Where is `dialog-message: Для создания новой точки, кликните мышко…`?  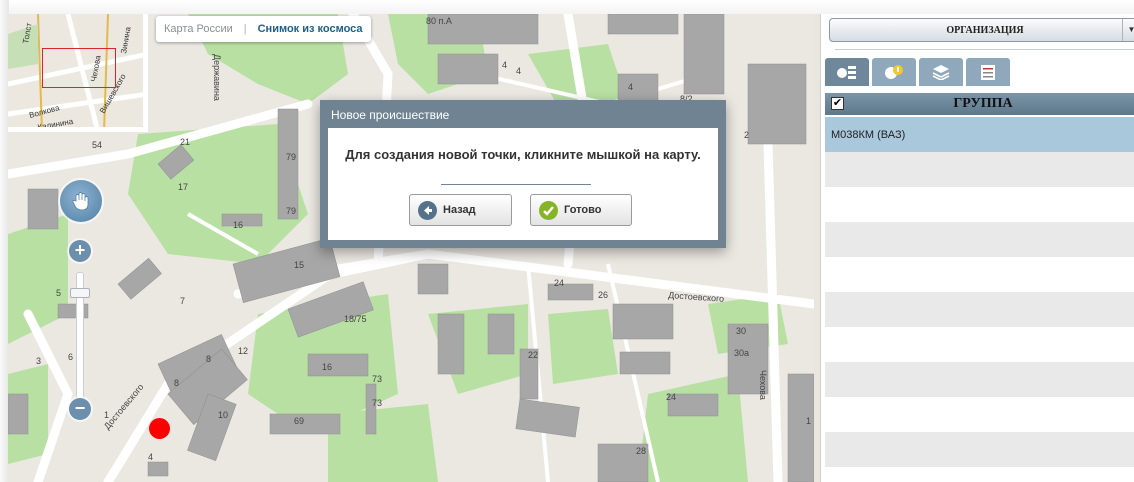
dialog-message: Для создания новой точки, кликните мышко… is located at coordinates (523, 154).